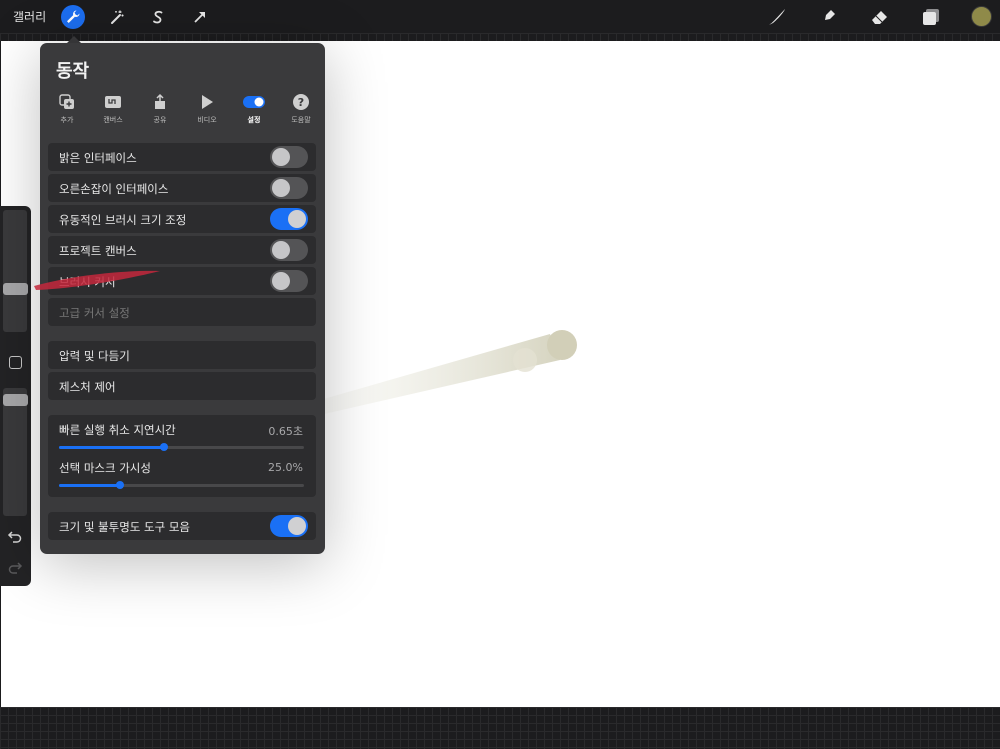  What do you see at coordinates (289, 281) in the screenshot?
I see `brush-cursor-toggle` at bounding box center [289, 281].